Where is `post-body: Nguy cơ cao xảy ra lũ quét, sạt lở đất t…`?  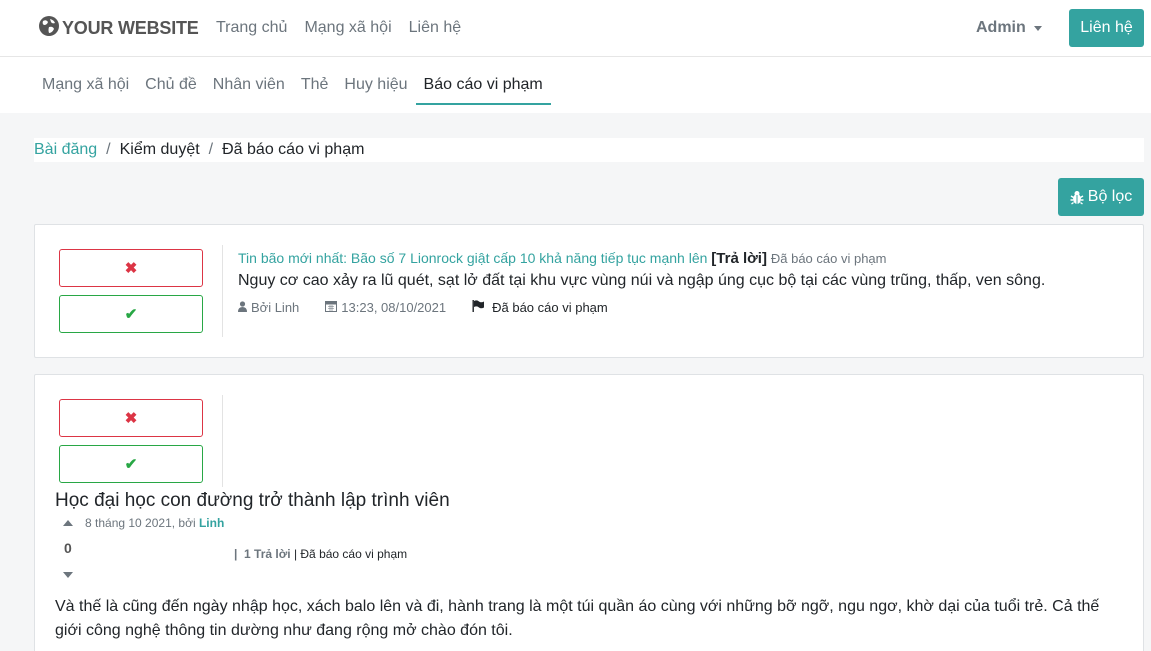 post-body: Nguy cơ cao xảy ra lũ quét, sạt lở đất t… is located at coordinates (642, 280).